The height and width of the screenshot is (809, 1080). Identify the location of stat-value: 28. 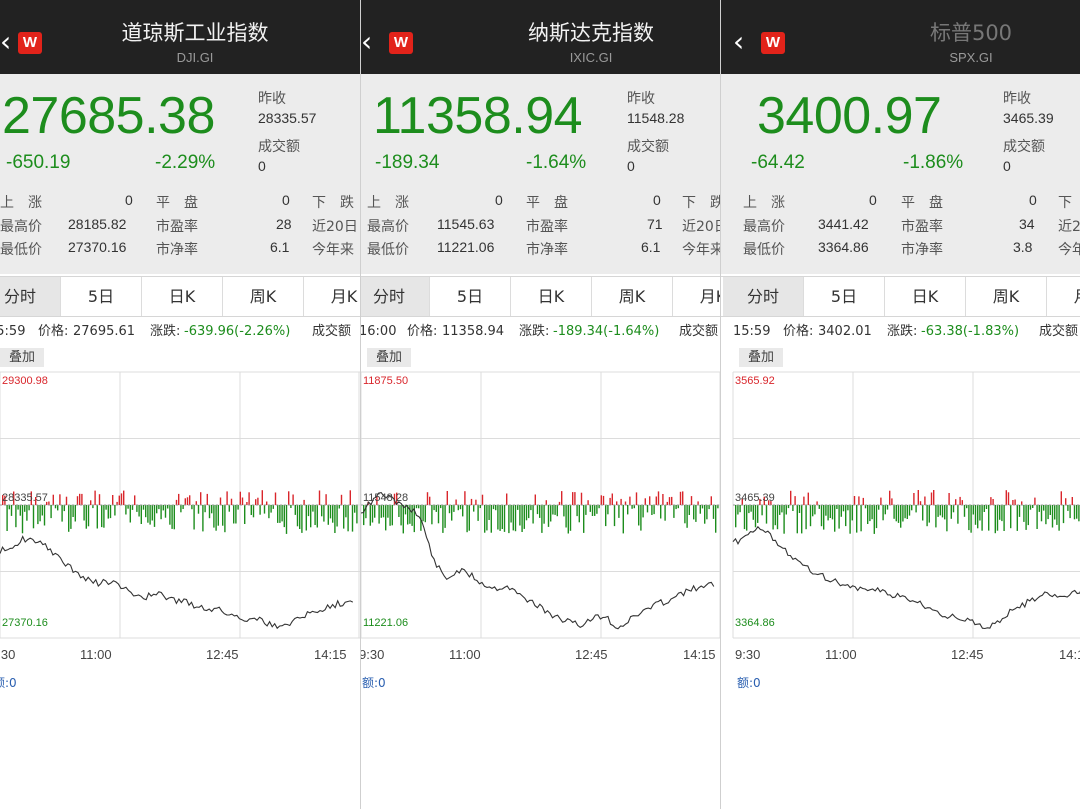
(284, 224).